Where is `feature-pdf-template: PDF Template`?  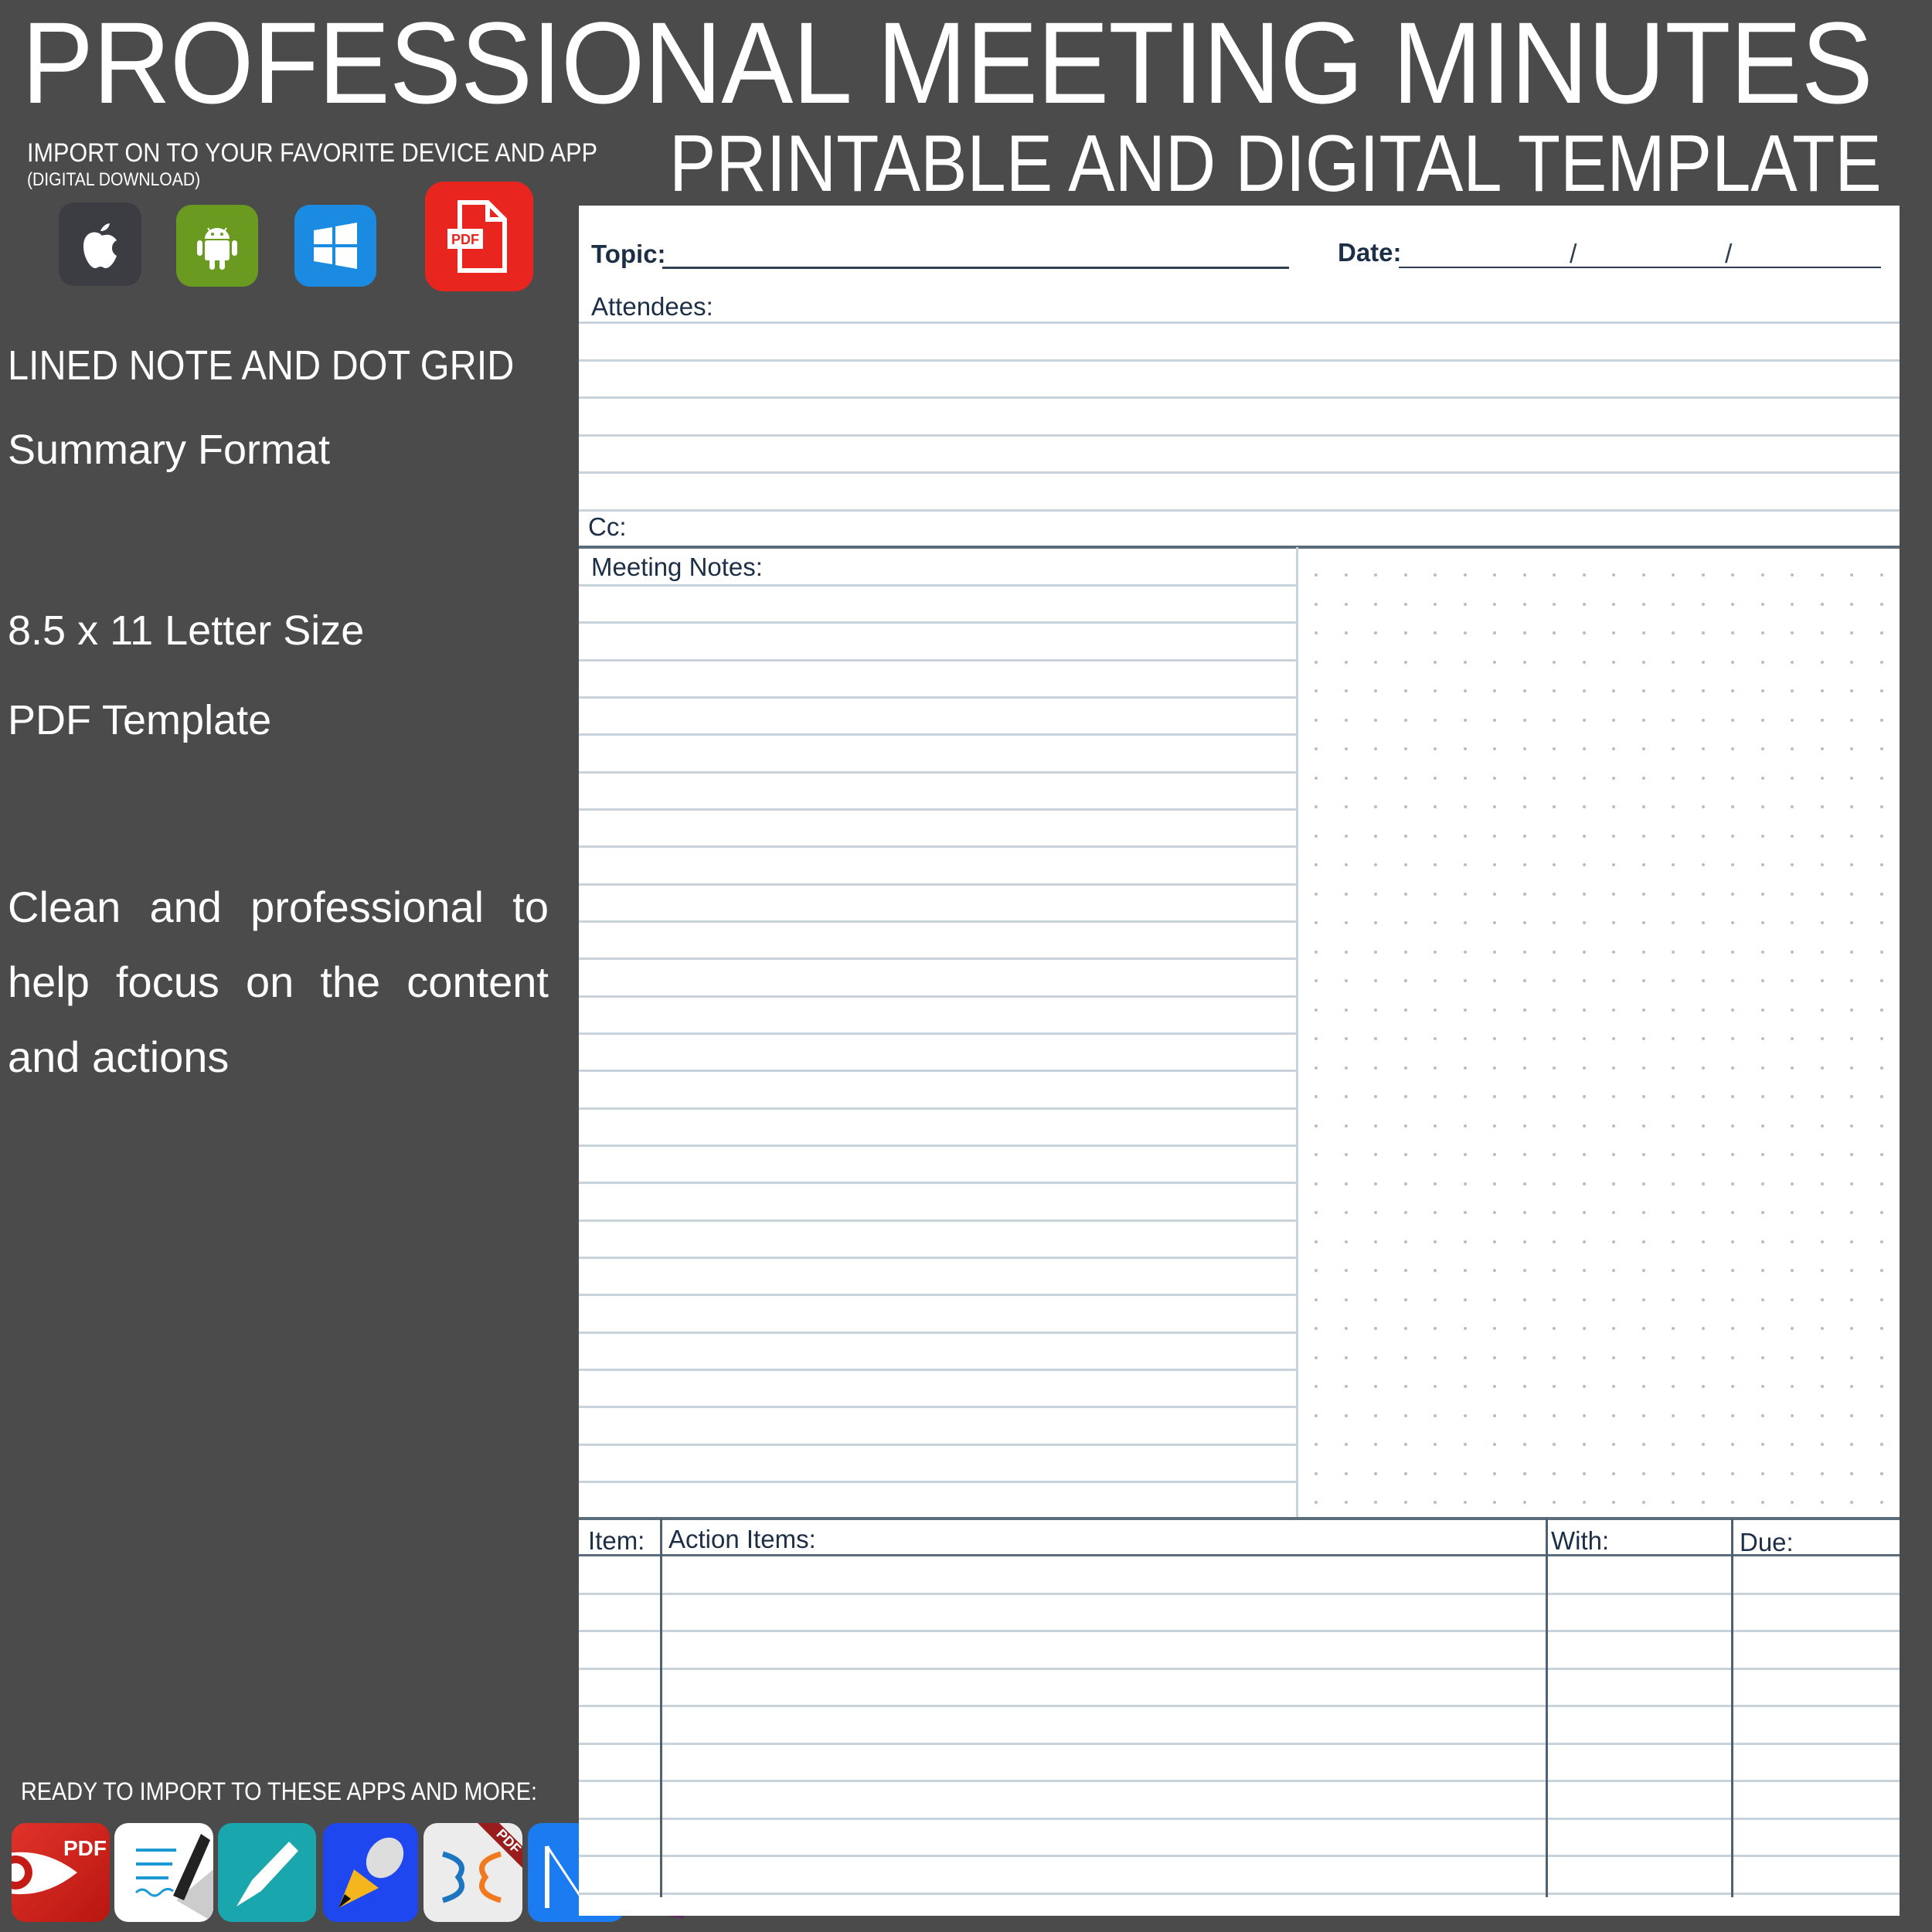
feature-pdf-template: PDF Template is located at coordinates (140, 720).